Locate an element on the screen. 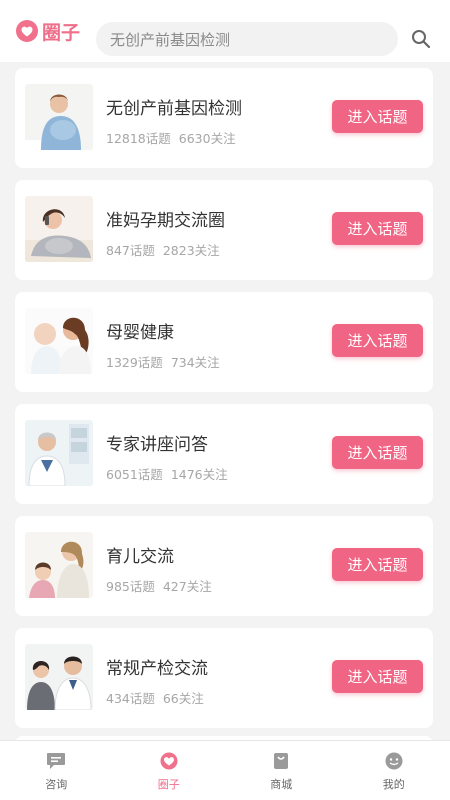 This screenshot has width=450, height=800. topic-stats: 1329话题 734关注 is located at coordinates (163, 361).